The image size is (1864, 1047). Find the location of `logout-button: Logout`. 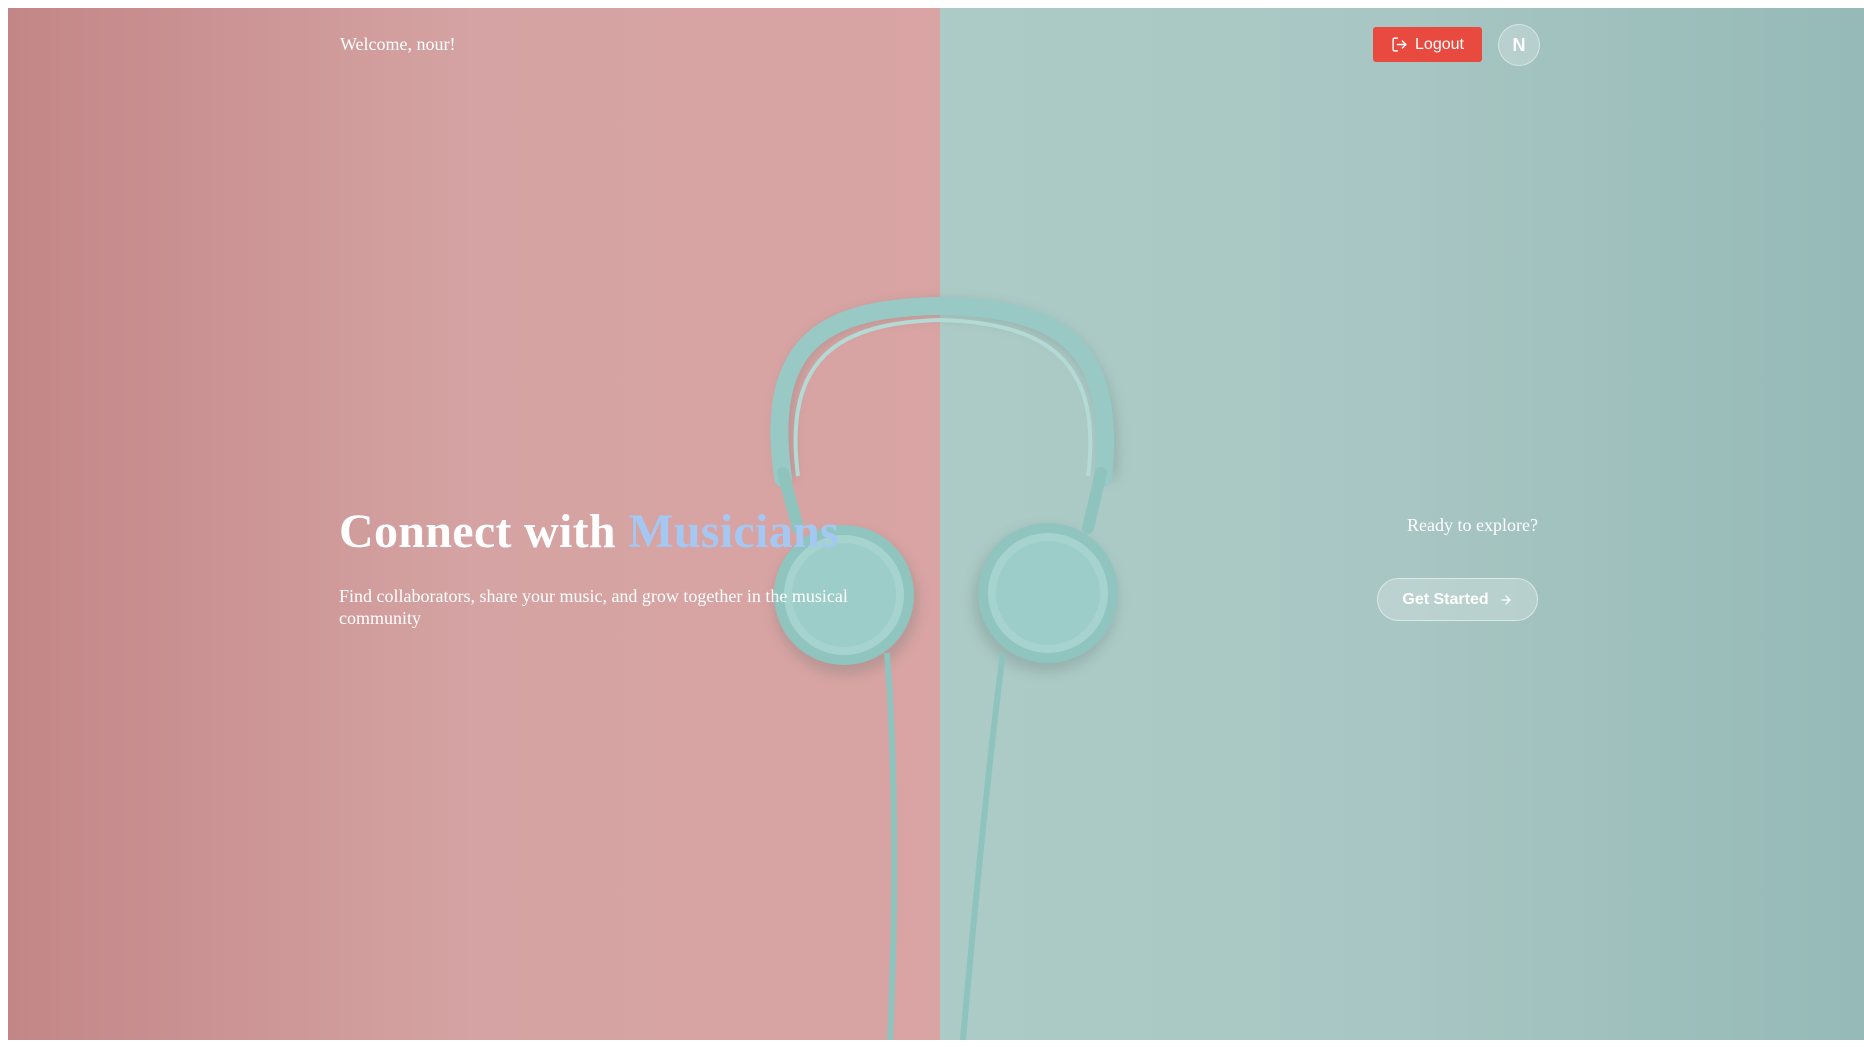

logout-button: Logout is located at coordinates (1427, 44).